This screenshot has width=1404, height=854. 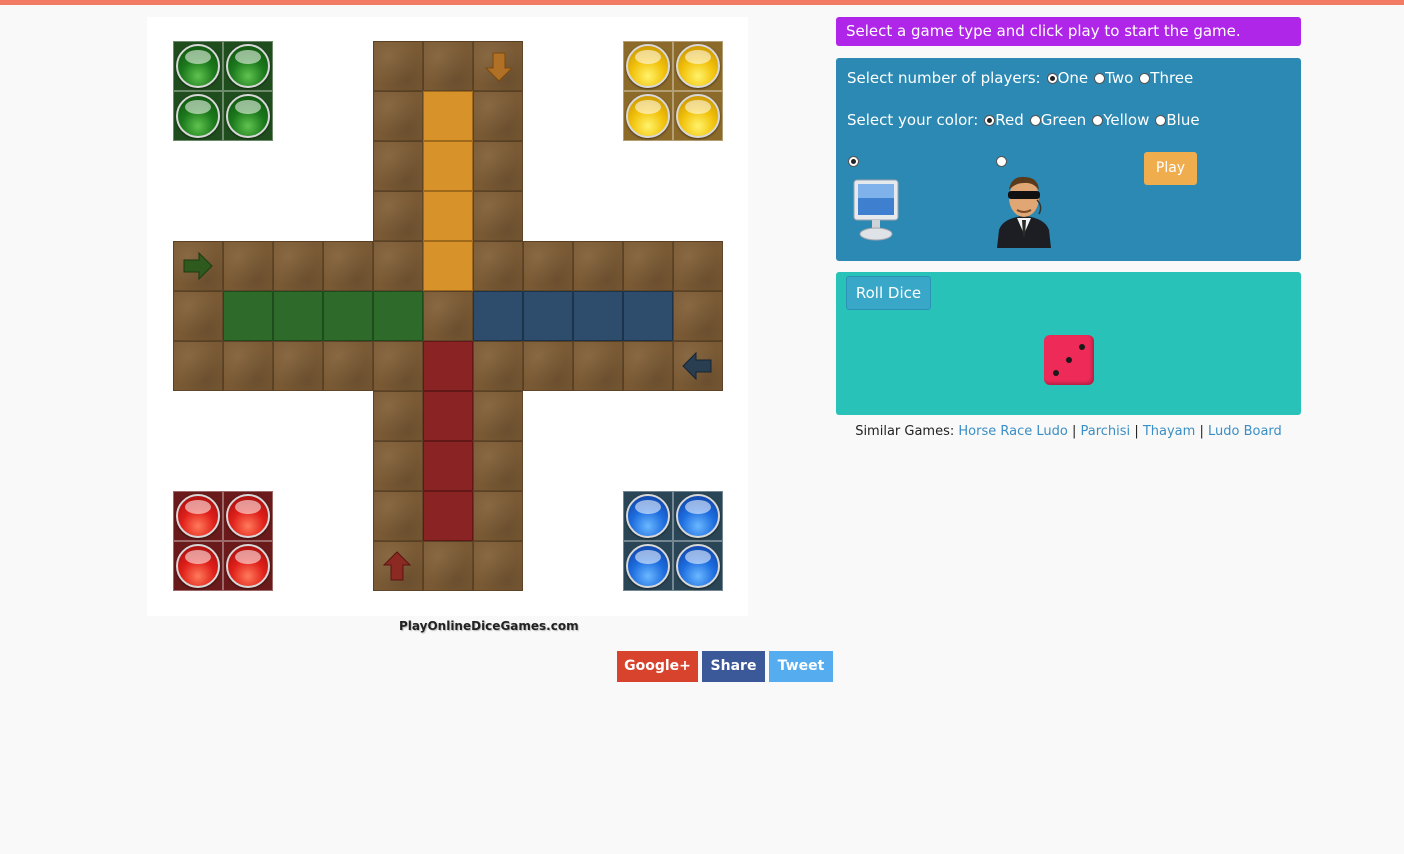 What do you see at coordinates (990, 120) in the screenshot?
I see `color-red-radio` at bounding box center [990, 120].